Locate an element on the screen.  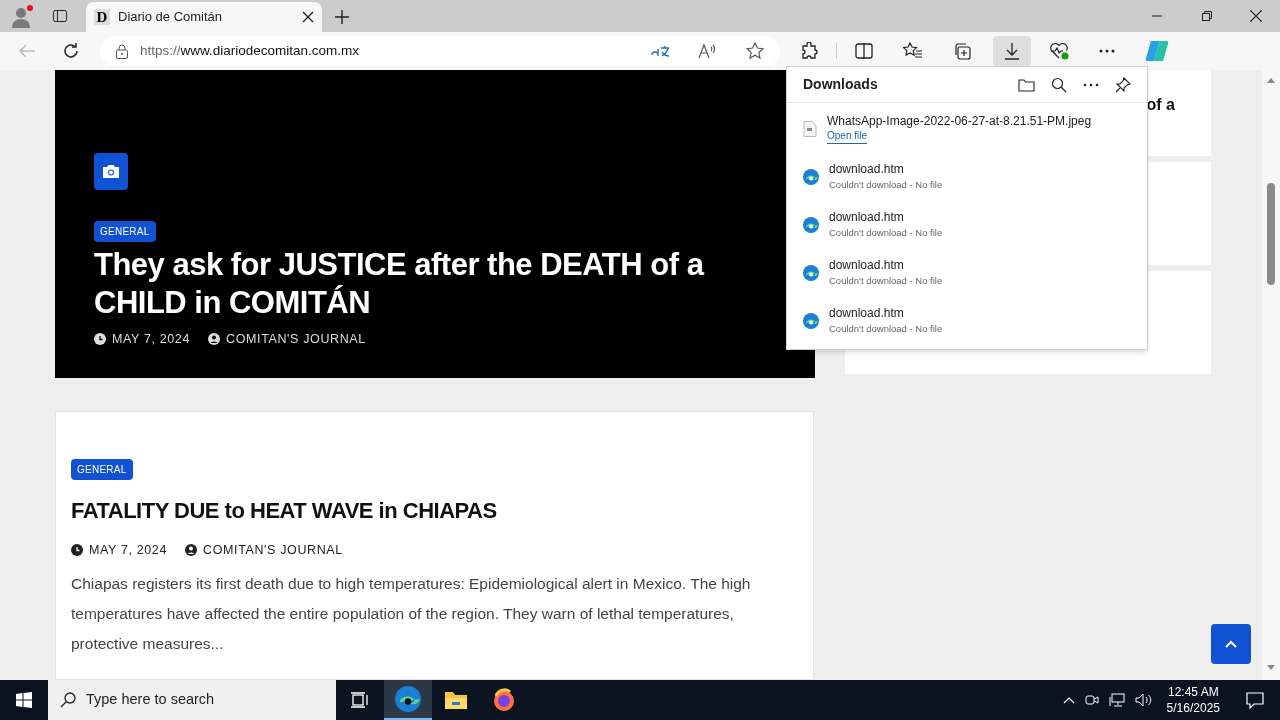
read-aloud-icon is located at coordinates (708, 51).